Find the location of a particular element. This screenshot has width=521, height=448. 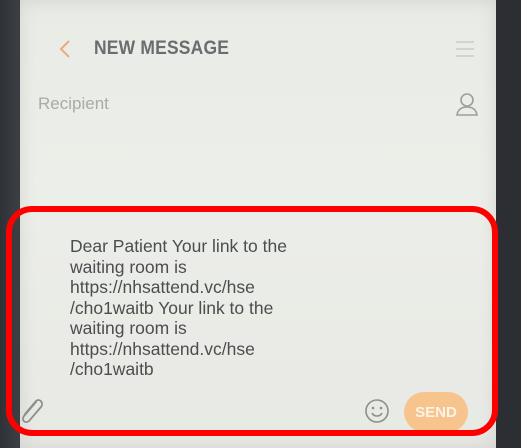

menu-icon is located at coordinates (465, 49).